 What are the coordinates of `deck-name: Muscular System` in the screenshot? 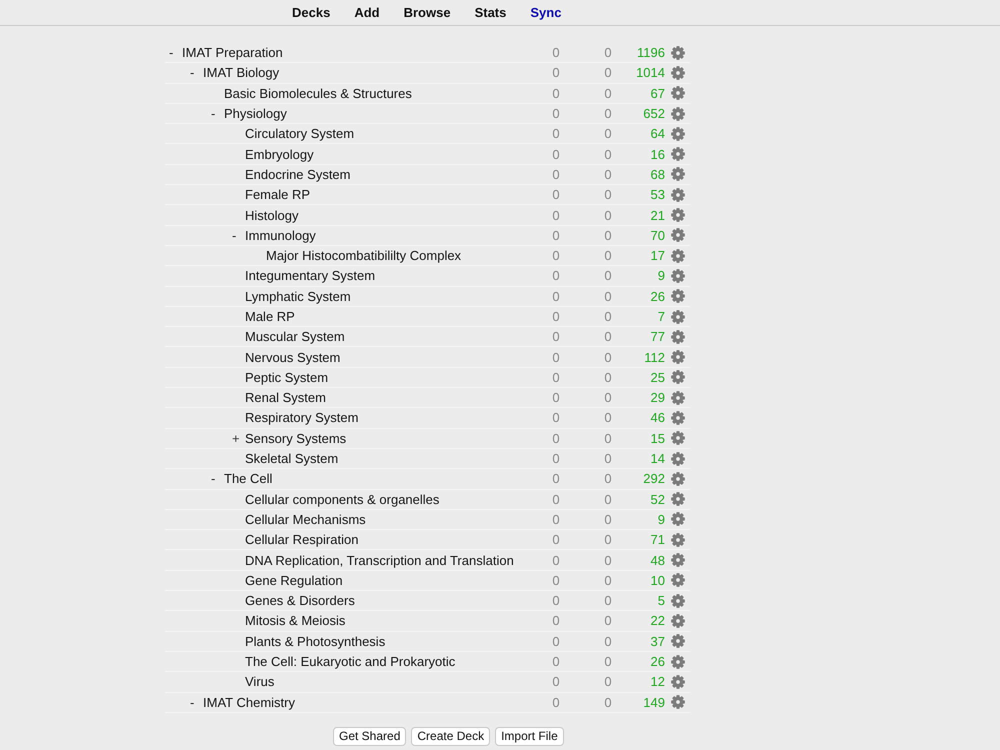 It's located at (295, 336).